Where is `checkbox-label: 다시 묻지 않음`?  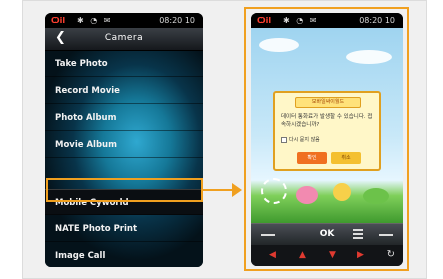
checkbox-label: 다시 묻지 않음 is located at coordinates (304, 140).